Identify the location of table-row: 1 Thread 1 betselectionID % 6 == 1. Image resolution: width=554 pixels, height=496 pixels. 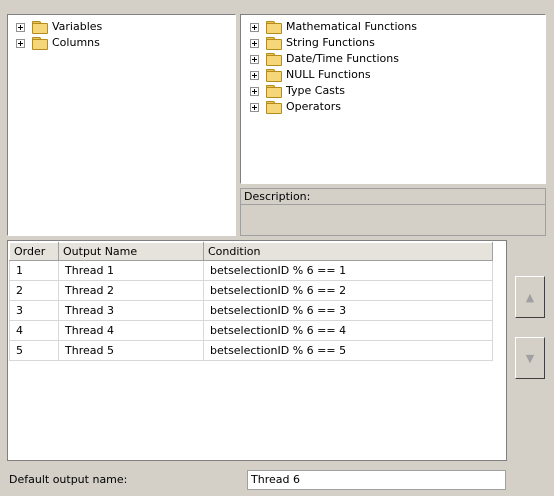
(251, 270).